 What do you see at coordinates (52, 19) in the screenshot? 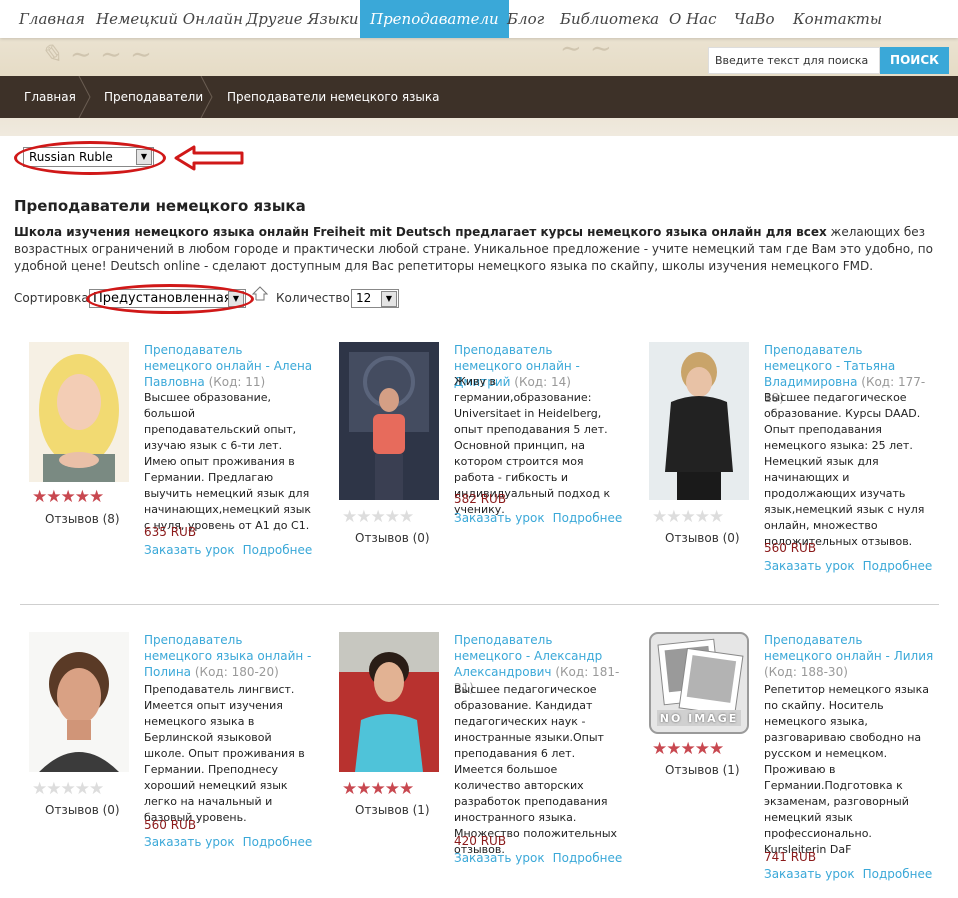
I see `nav-item-home: Главная` at bounding box center [52, 19].